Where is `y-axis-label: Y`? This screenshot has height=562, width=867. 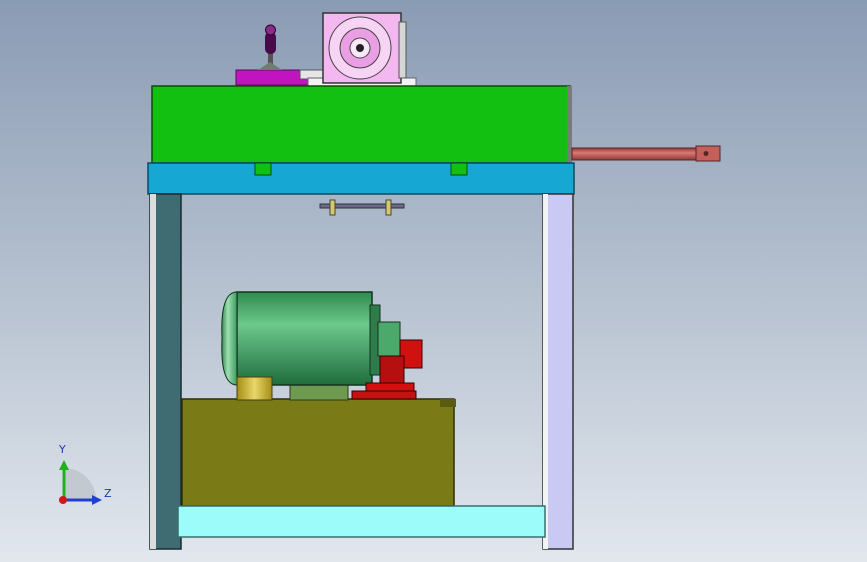 y-axis-label: Y is located at coordinates (62, 449).